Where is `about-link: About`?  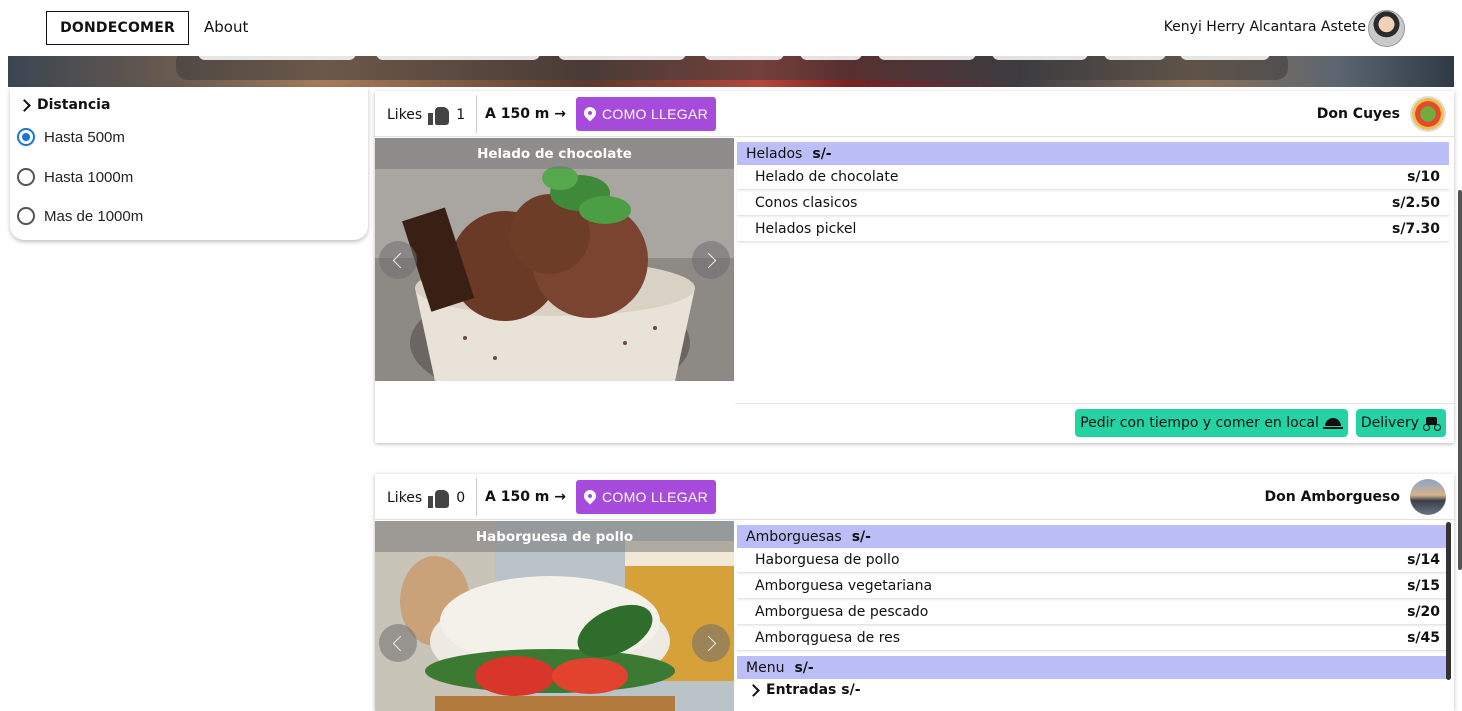
about-link: About is located at coordinates (226, 27).